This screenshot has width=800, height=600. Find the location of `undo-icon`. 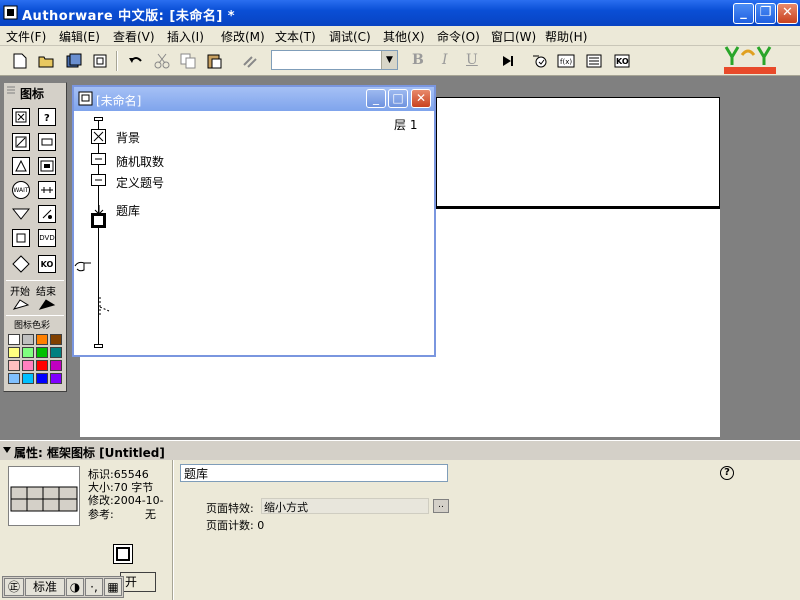

undo-icon is located at coordinates (136, 61).